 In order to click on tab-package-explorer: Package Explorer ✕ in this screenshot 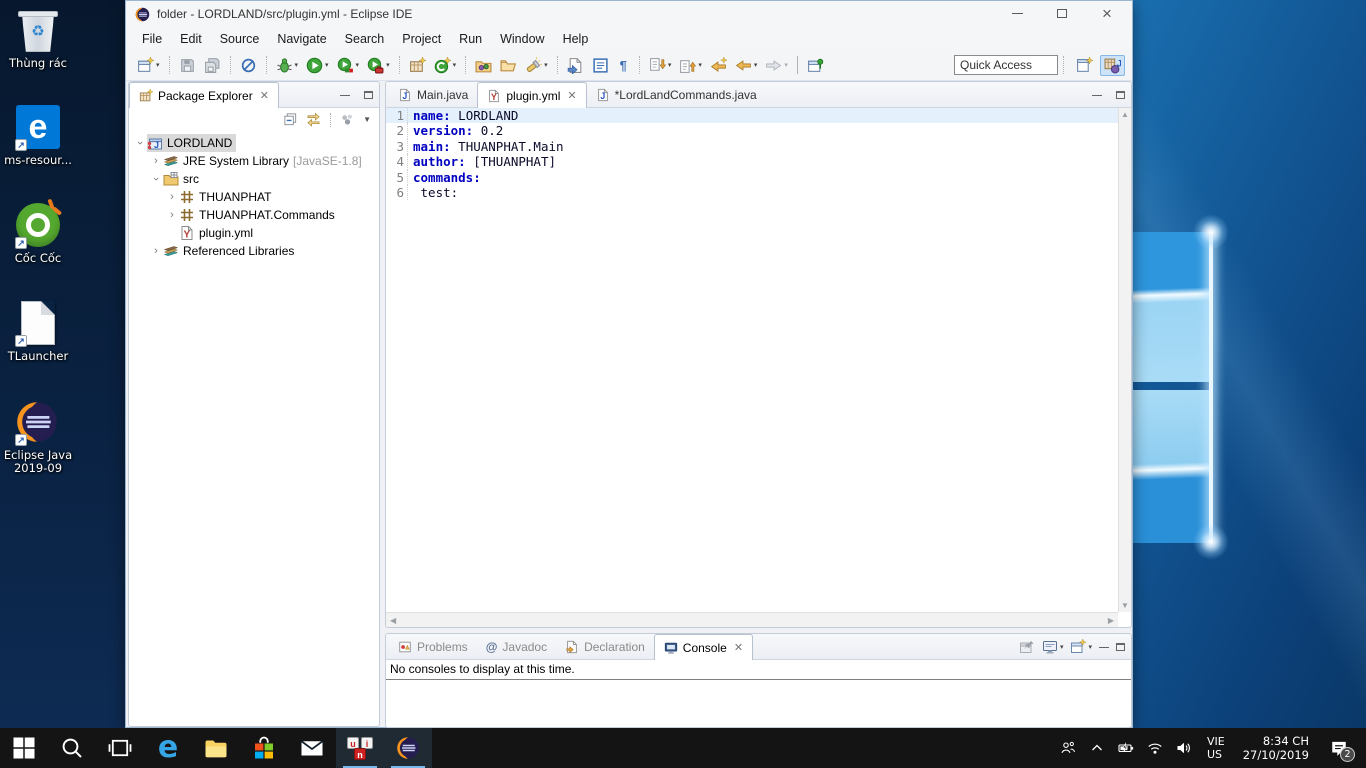, I will do `click(204, 95)`.